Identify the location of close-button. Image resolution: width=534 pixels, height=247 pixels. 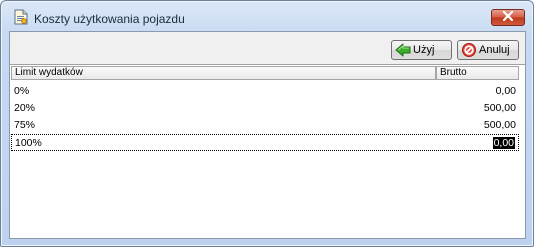
(508, 17).